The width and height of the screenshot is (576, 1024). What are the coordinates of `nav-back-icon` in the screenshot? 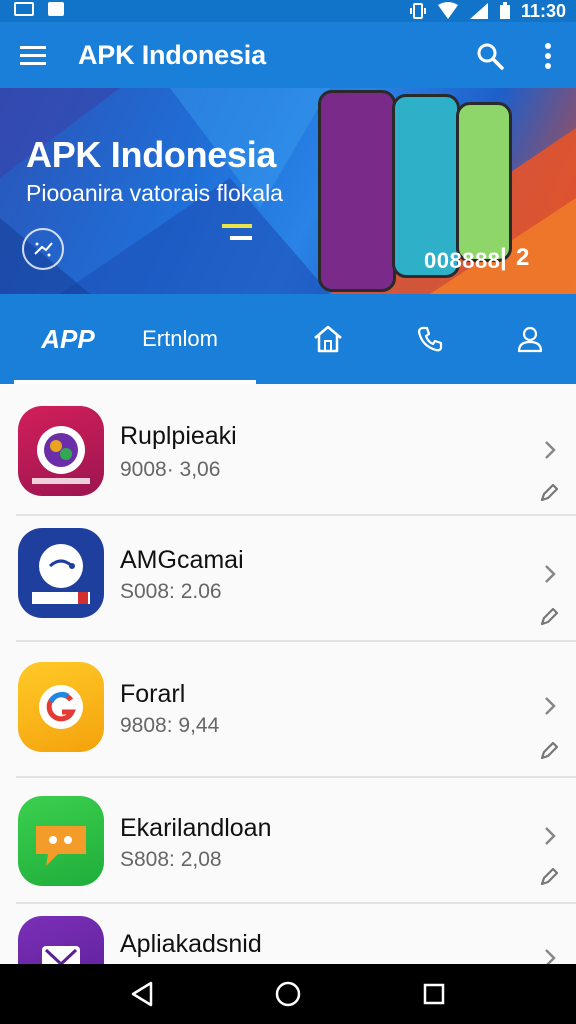 It's located at (142, 994).